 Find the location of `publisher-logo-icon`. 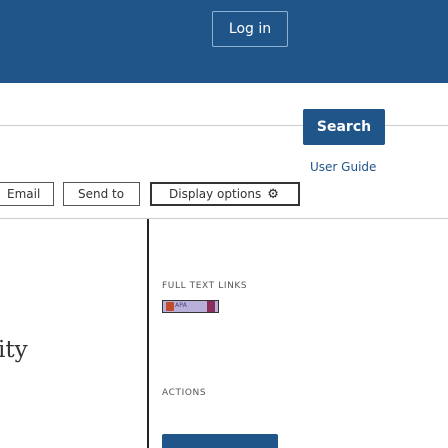

publisher-logo-icon is located at coordinates (170, 306).